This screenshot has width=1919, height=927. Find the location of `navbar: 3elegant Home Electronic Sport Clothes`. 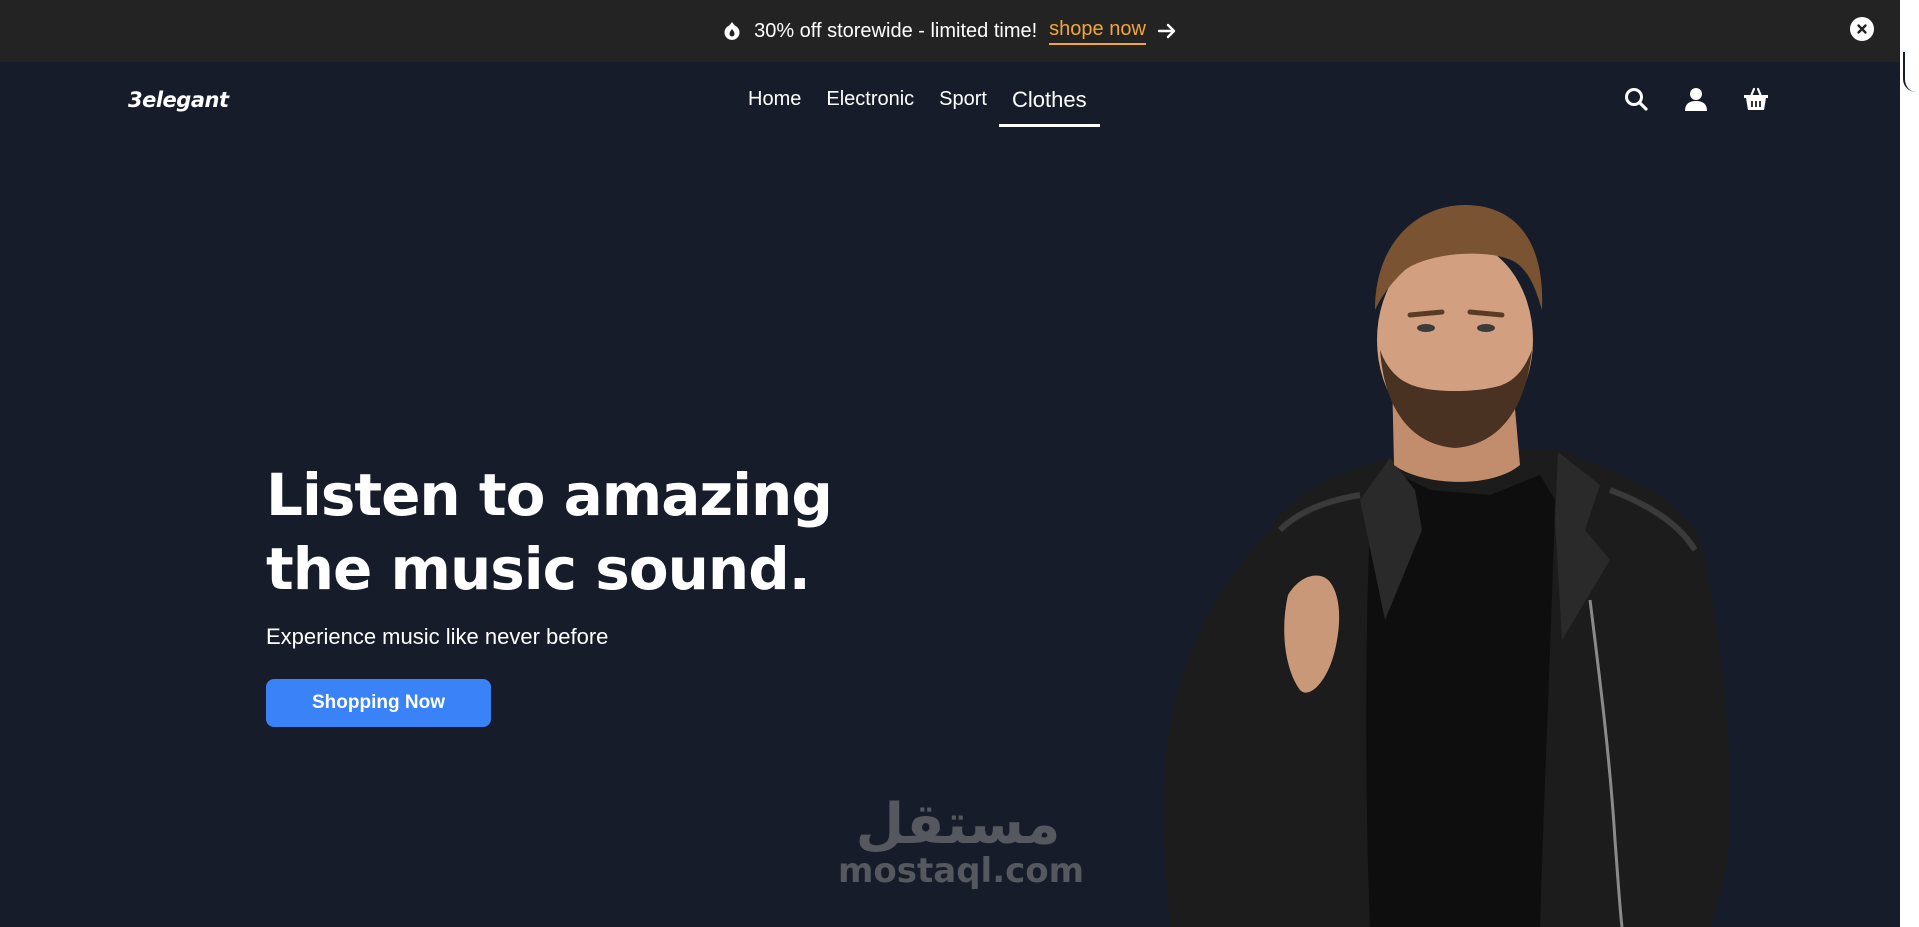

navbar: 3elegant Home Electronic Sport Clothes is located at coordinates (950, 97).